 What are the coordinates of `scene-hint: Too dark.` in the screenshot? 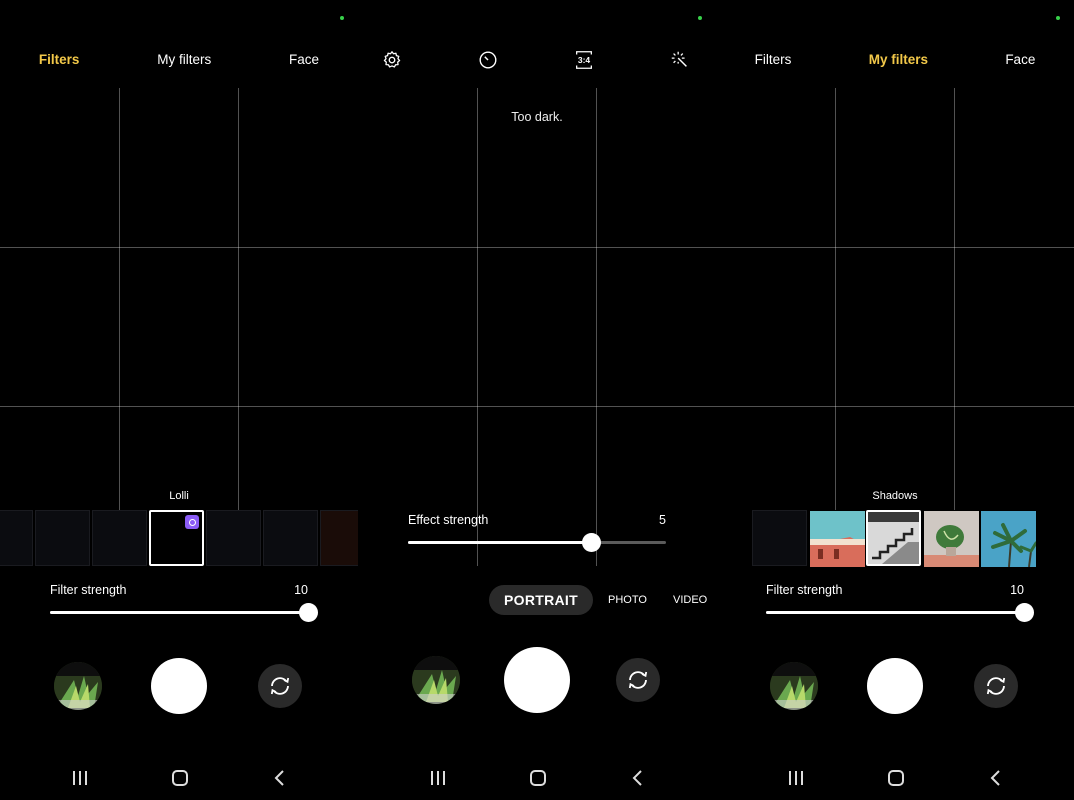 It's located at (537, 117).